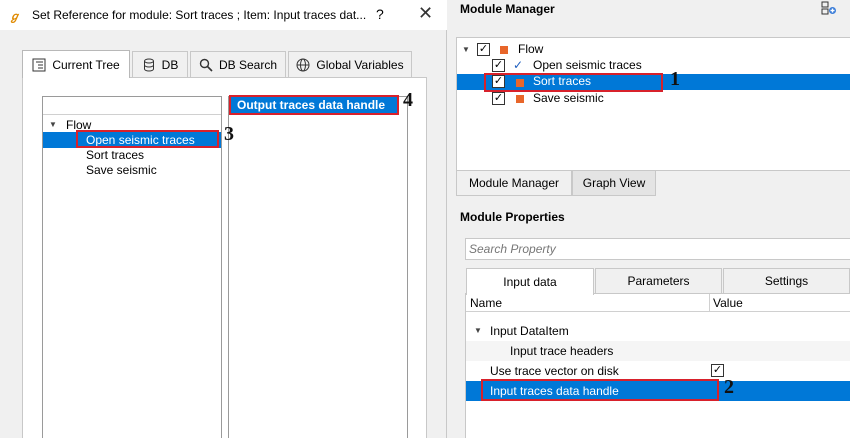 This screenshot has height=438, width=850. I want to click on tab-global-variables: Global Variables, so click(350, 64).